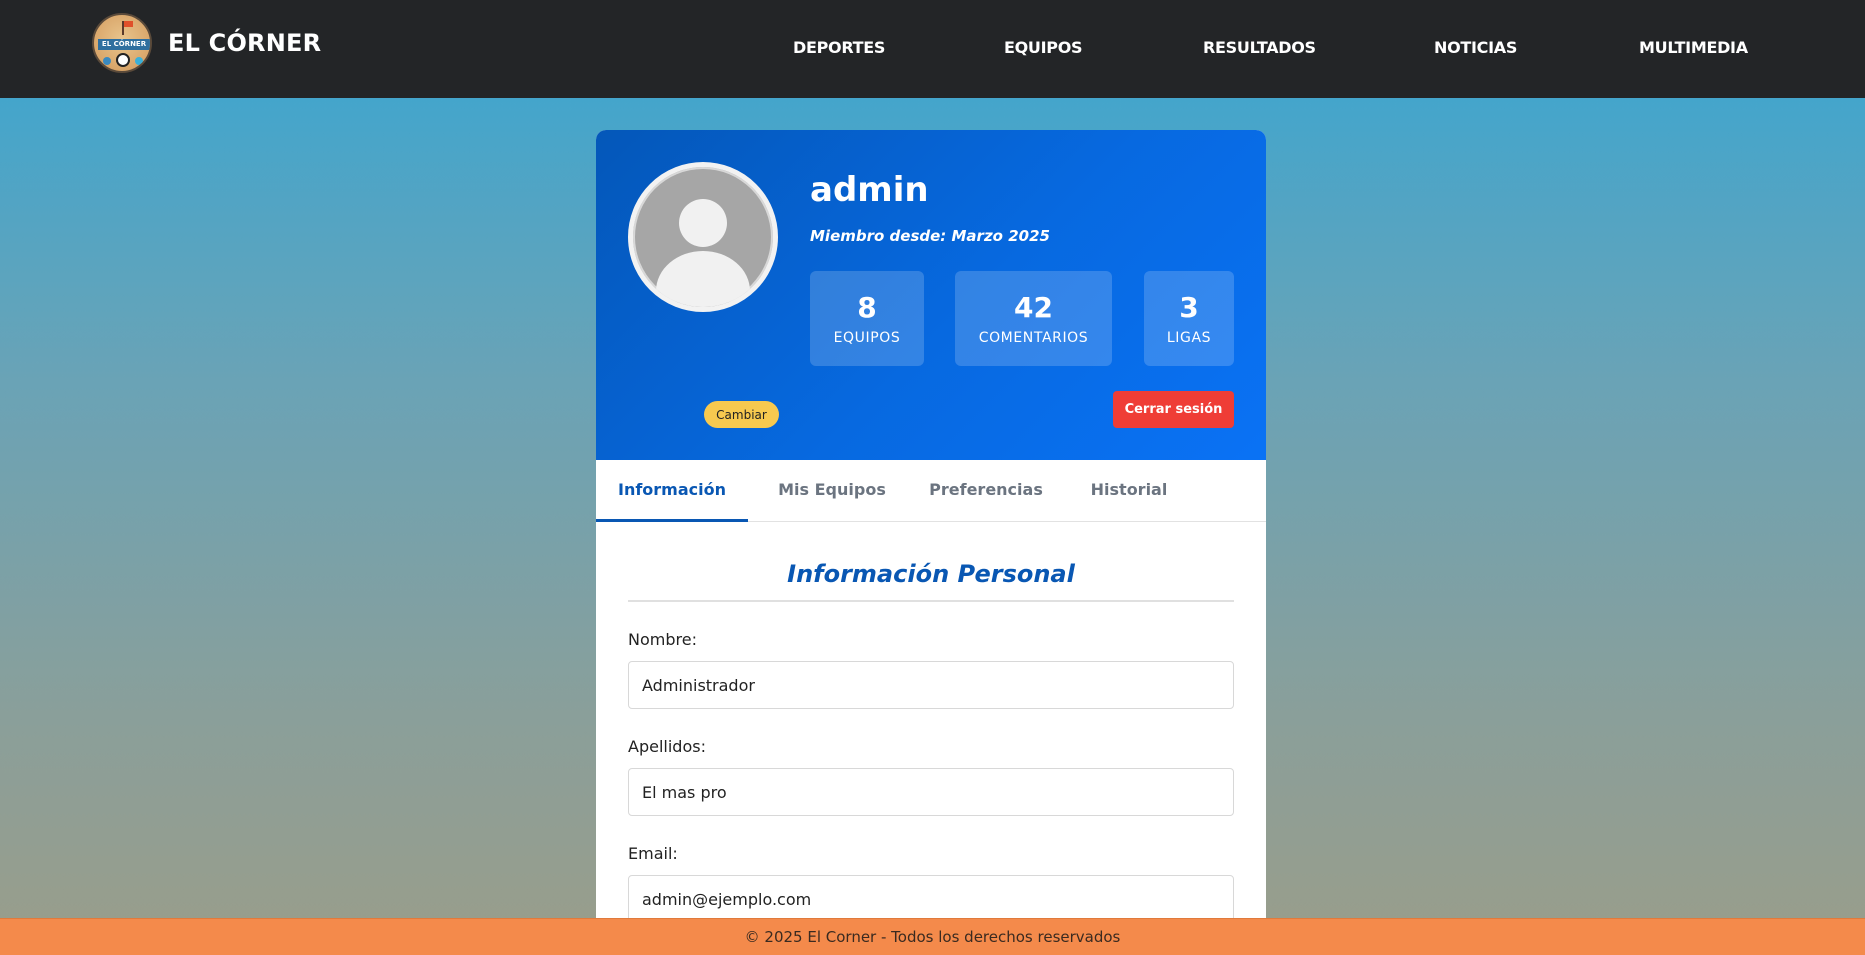 This screenshot has height=955, width=1865. What do you see at coordinates (667, 746) in the screenshot?
I see `apellidos-label: Apellidos:` at bounding box center [667, 746].